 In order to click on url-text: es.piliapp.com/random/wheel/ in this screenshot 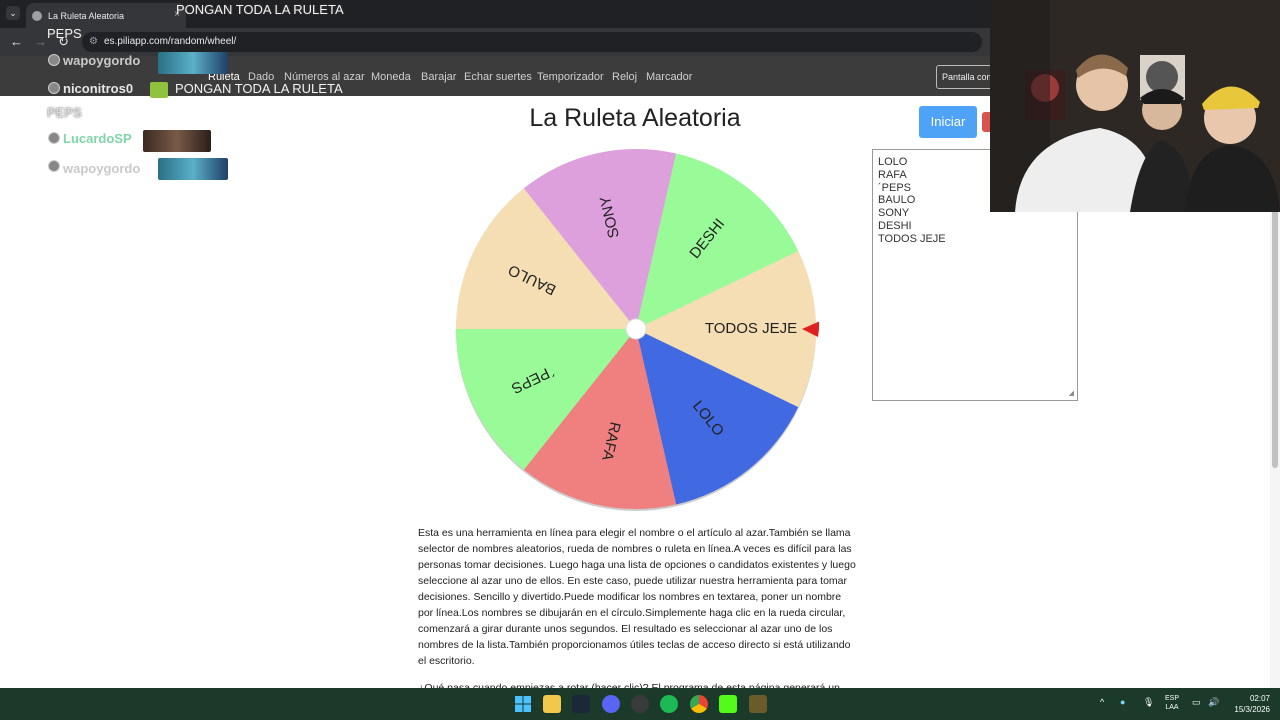, I will do `click(170, 41)`.